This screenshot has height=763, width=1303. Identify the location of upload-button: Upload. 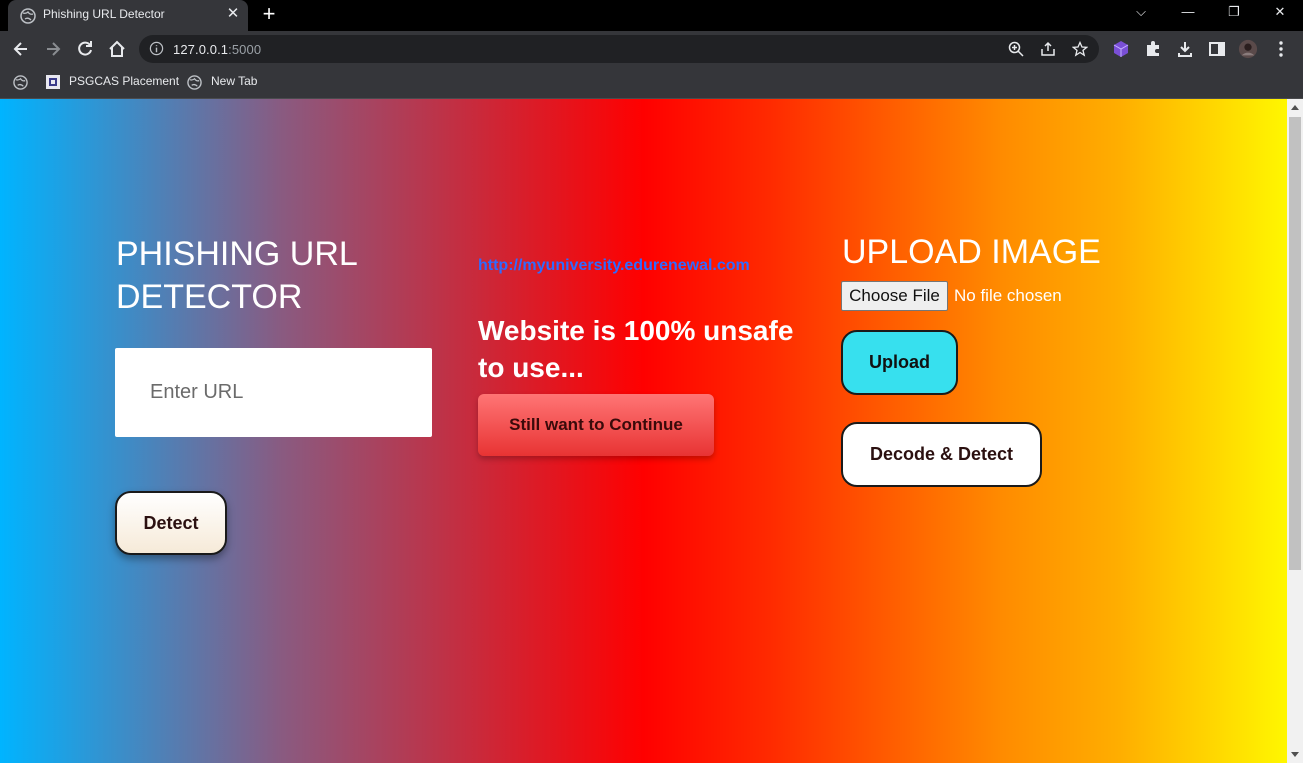
(899, 362).